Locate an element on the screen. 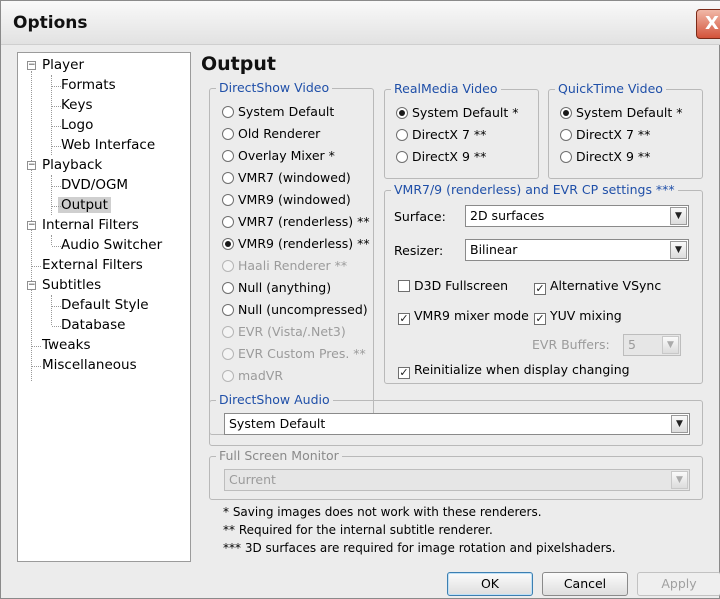  checkbox-label: VMR9 mixer mode is located at coordinates (471, 315).